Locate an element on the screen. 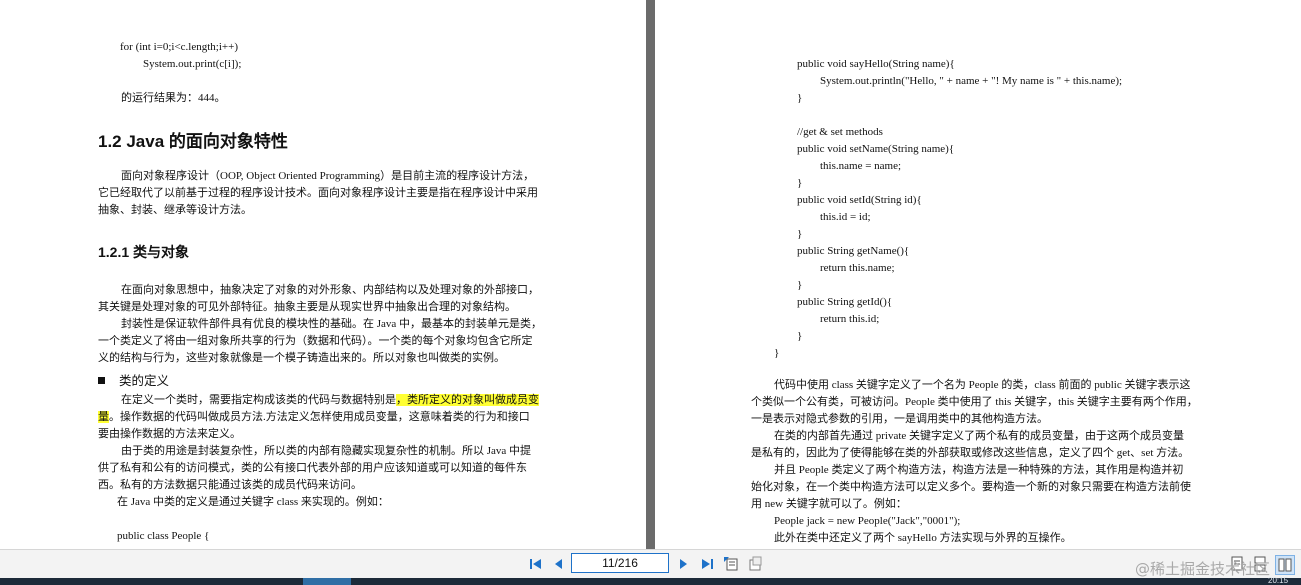  code-line: public String getId(){ is located at coordinates (845, 302).